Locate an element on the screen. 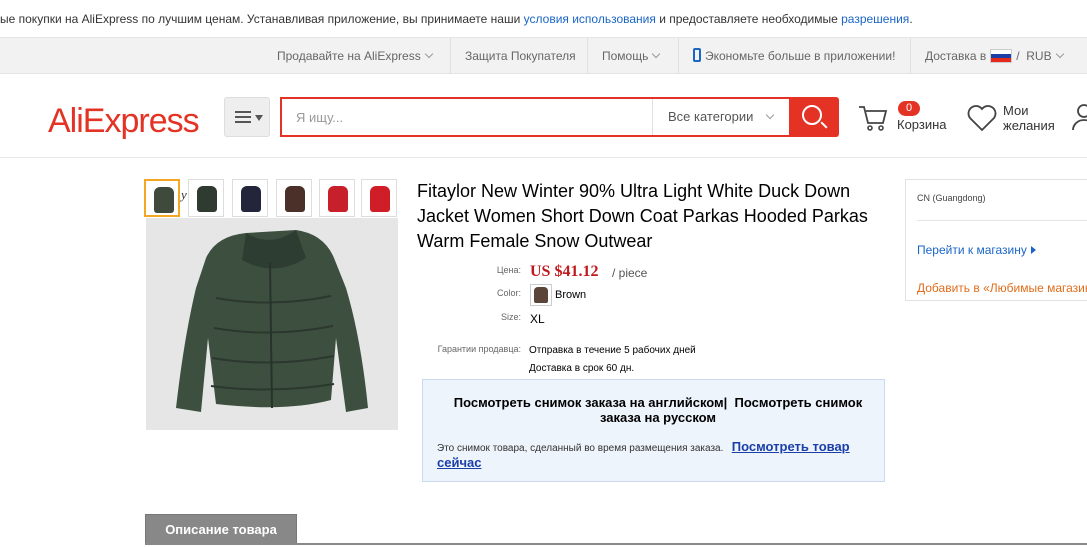  heart-icon is located at coordinates (982, 118).